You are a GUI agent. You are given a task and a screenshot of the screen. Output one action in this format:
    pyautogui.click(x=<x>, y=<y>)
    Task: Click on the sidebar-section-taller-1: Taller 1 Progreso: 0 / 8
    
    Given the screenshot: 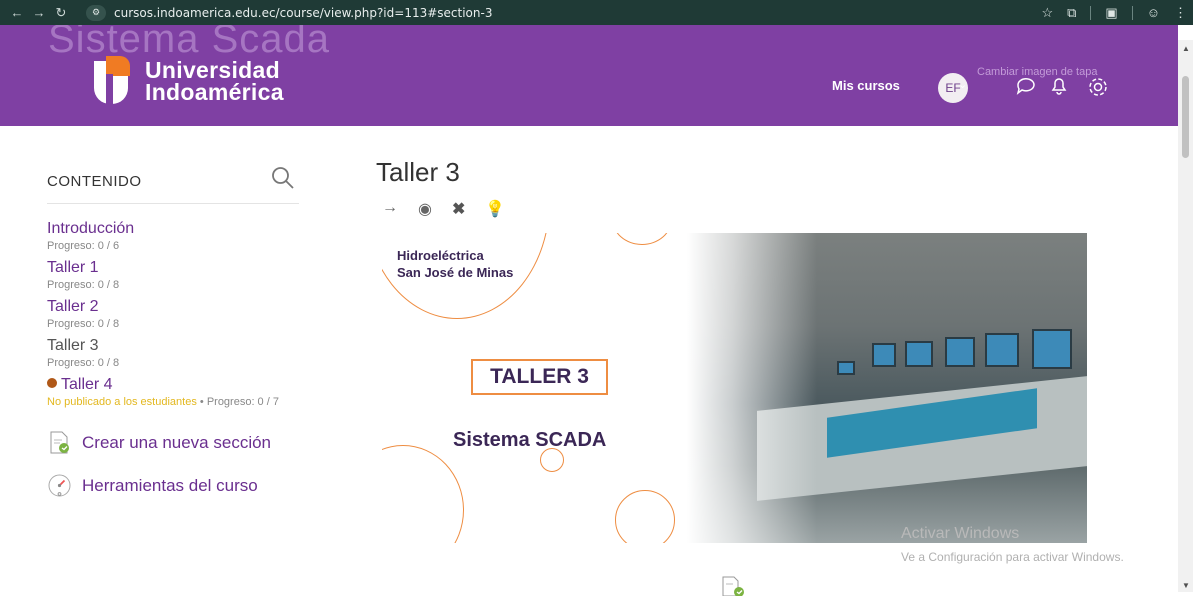 What is the action you would take?
    pyautogui.click(x=173, y=275)
    